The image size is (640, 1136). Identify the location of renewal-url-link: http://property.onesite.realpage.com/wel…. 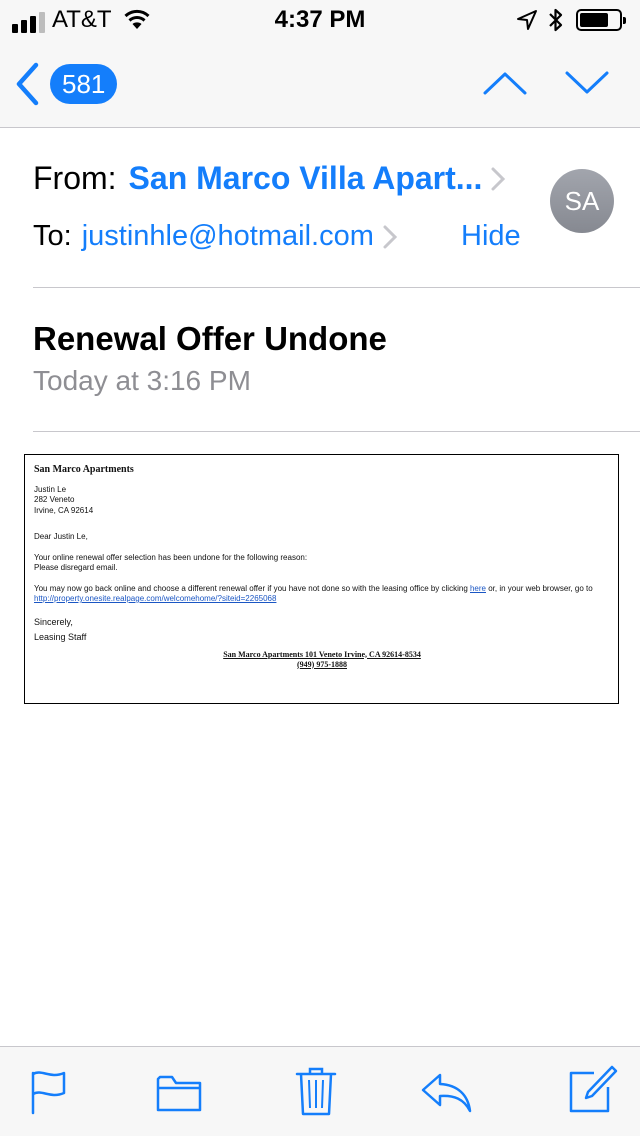
(155, 598).